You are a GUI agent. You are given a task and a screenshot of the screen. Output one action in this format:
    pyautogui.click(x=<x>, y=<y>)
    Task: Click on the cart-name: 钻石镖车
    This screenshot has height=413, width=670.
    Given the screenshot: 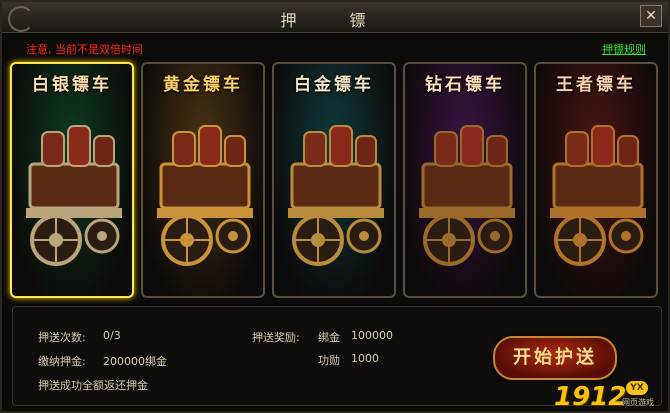 What is the action you would take?
    pyautogui.click(x=465, y=85)
    